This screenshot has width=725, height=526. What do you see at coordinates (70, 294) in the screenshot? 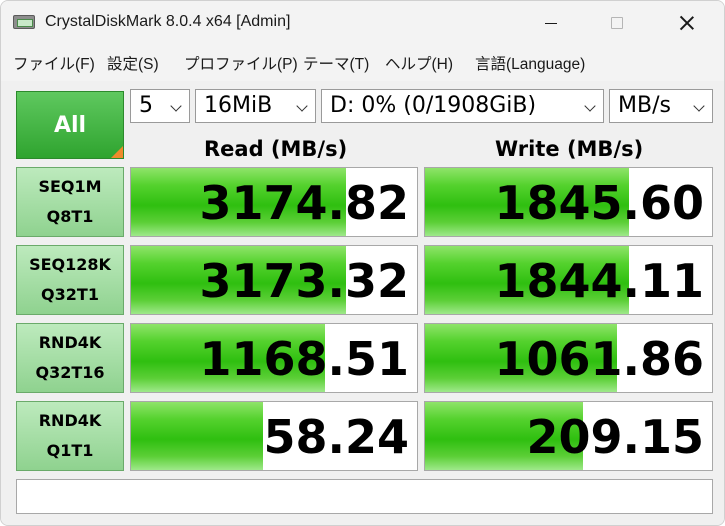
I see `test-line2: Q32T1` at bounding box center [70, 294].